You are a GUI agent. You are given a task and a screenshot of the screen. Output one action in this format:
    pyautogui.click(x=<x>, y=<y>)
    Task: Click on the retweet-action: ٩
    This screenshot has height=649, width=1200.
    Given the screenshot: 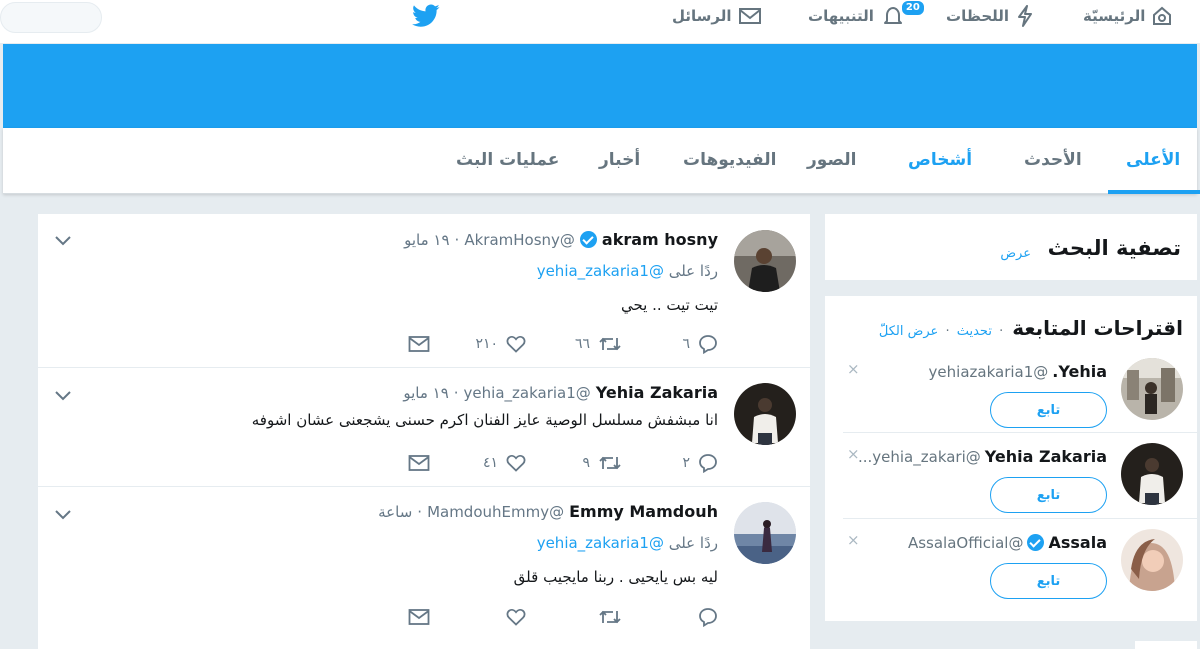 What is the action you would take?
    pyautogui.click(x=574, y=463)
    